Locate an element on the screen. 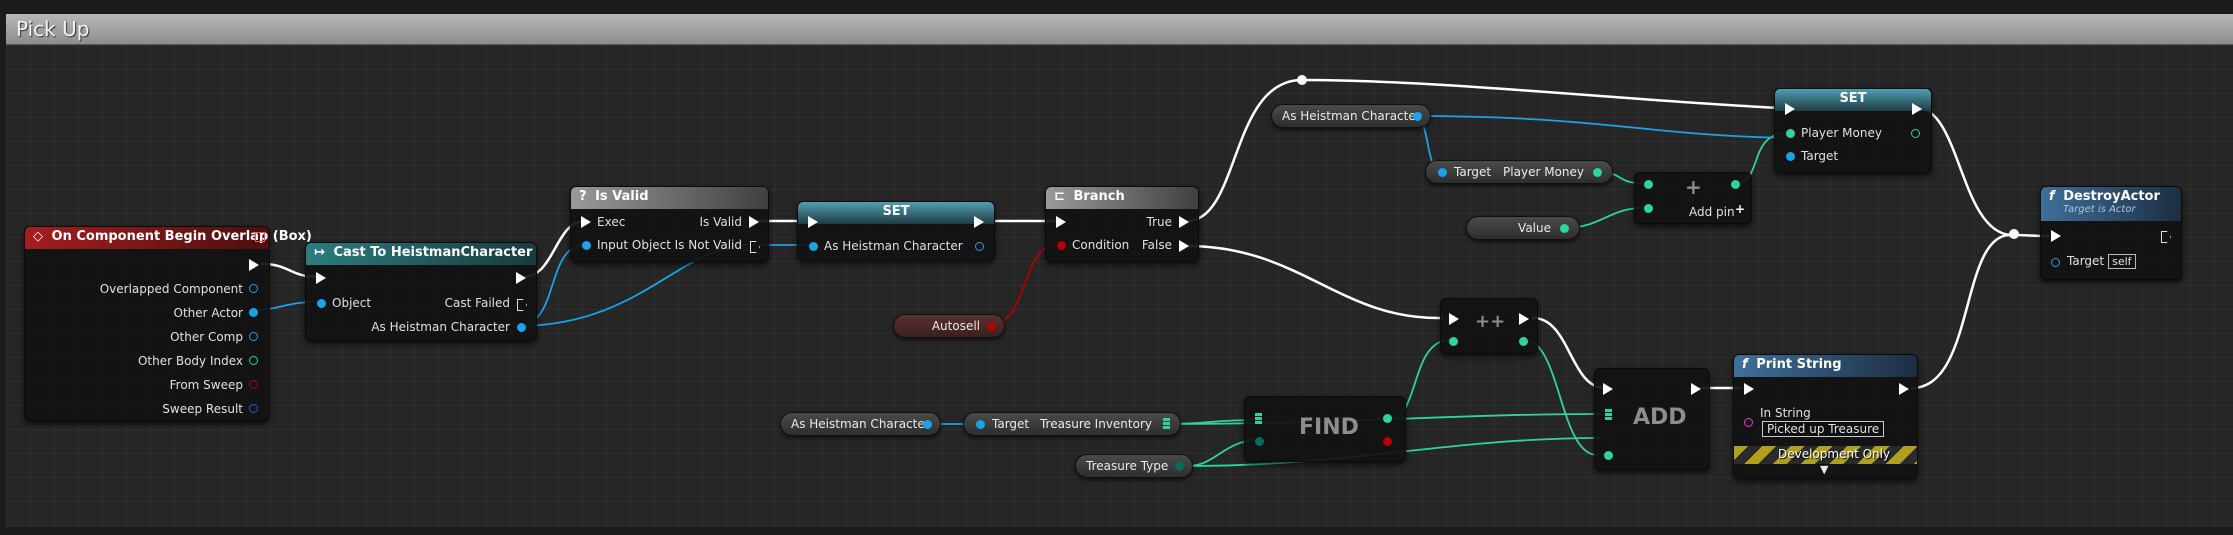 This screenshot has width=2233, height=535. variable-autosell: Autosell is located at coordinates (949, 326).